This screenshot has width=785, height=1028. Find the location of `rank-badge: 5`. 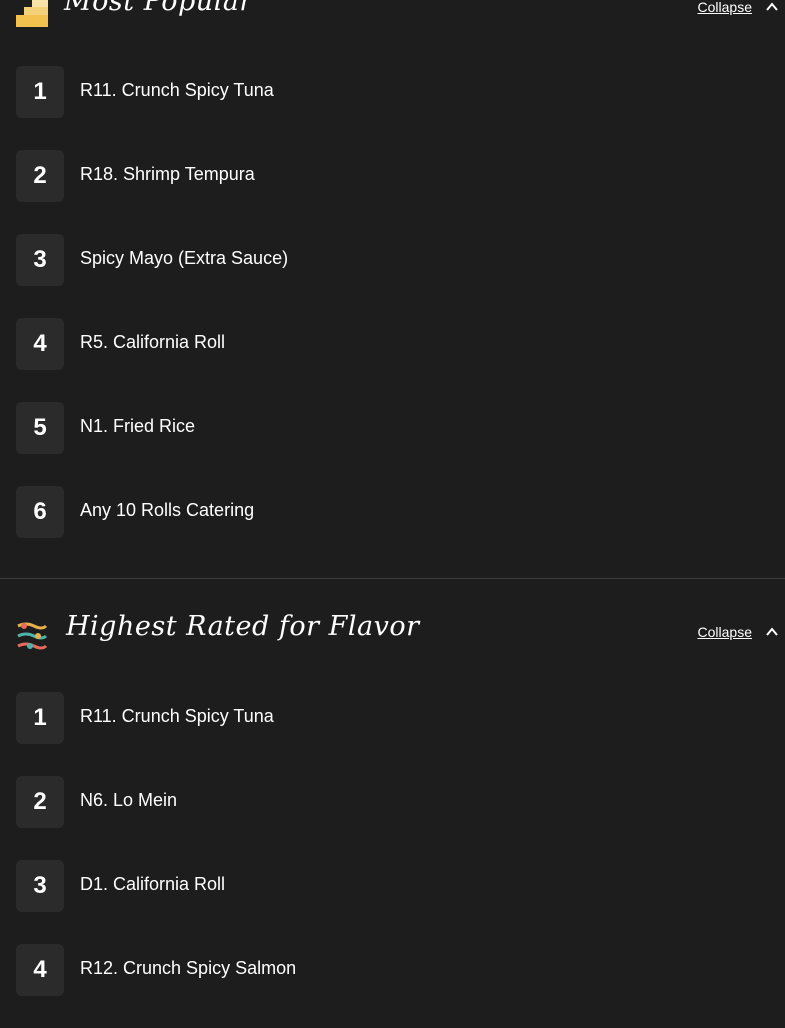

rank-badge: 5 is located at coordinates (40, 428).